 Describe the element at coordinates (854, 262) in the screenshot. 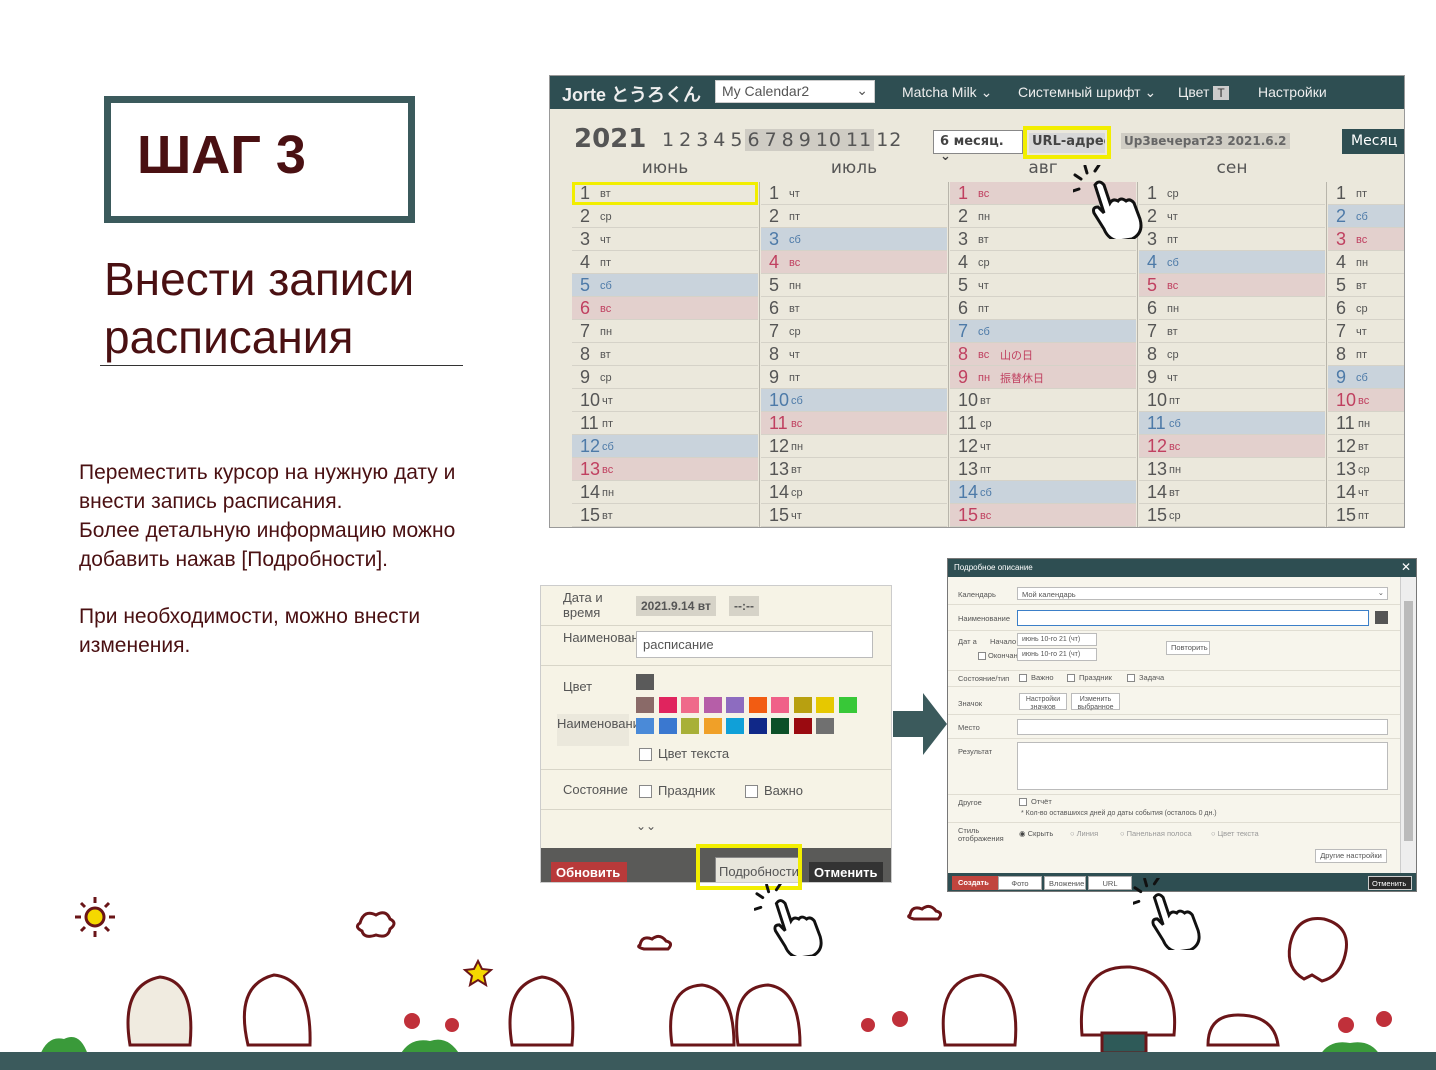

I see `day-cell: 4 вс` at that location.